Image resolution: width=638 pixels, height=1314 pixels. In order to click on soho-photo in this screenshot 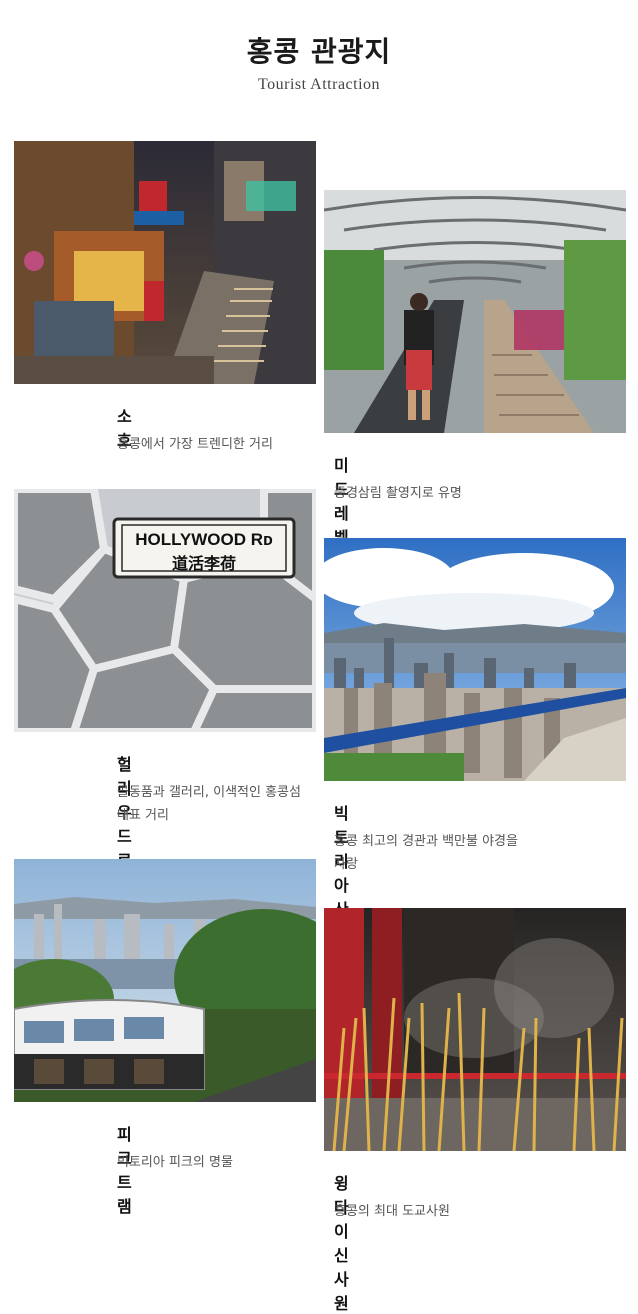, I will do `click(165, 262)`.